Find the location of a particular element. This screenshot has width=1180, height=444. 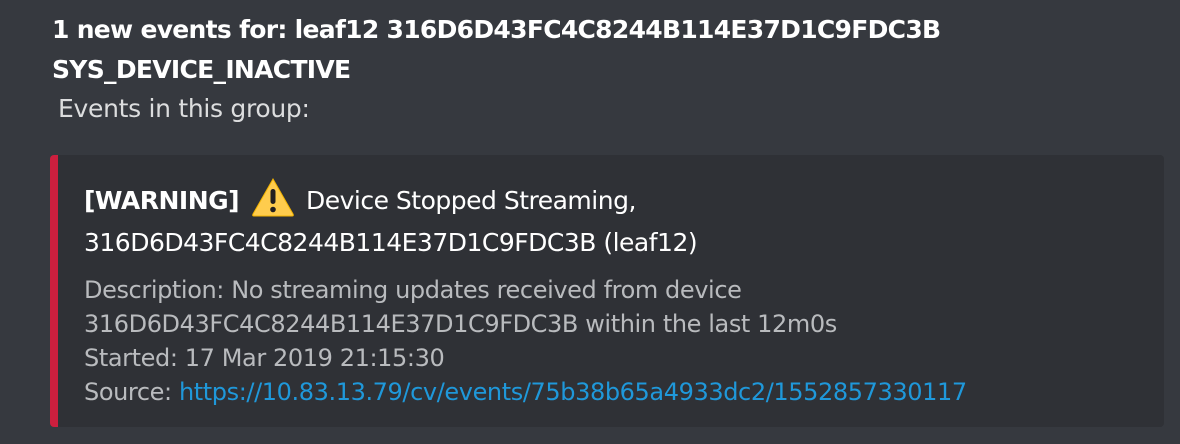

started-value: 17 Mar 2019 21:15:30 is located at coordinates (314, 358).